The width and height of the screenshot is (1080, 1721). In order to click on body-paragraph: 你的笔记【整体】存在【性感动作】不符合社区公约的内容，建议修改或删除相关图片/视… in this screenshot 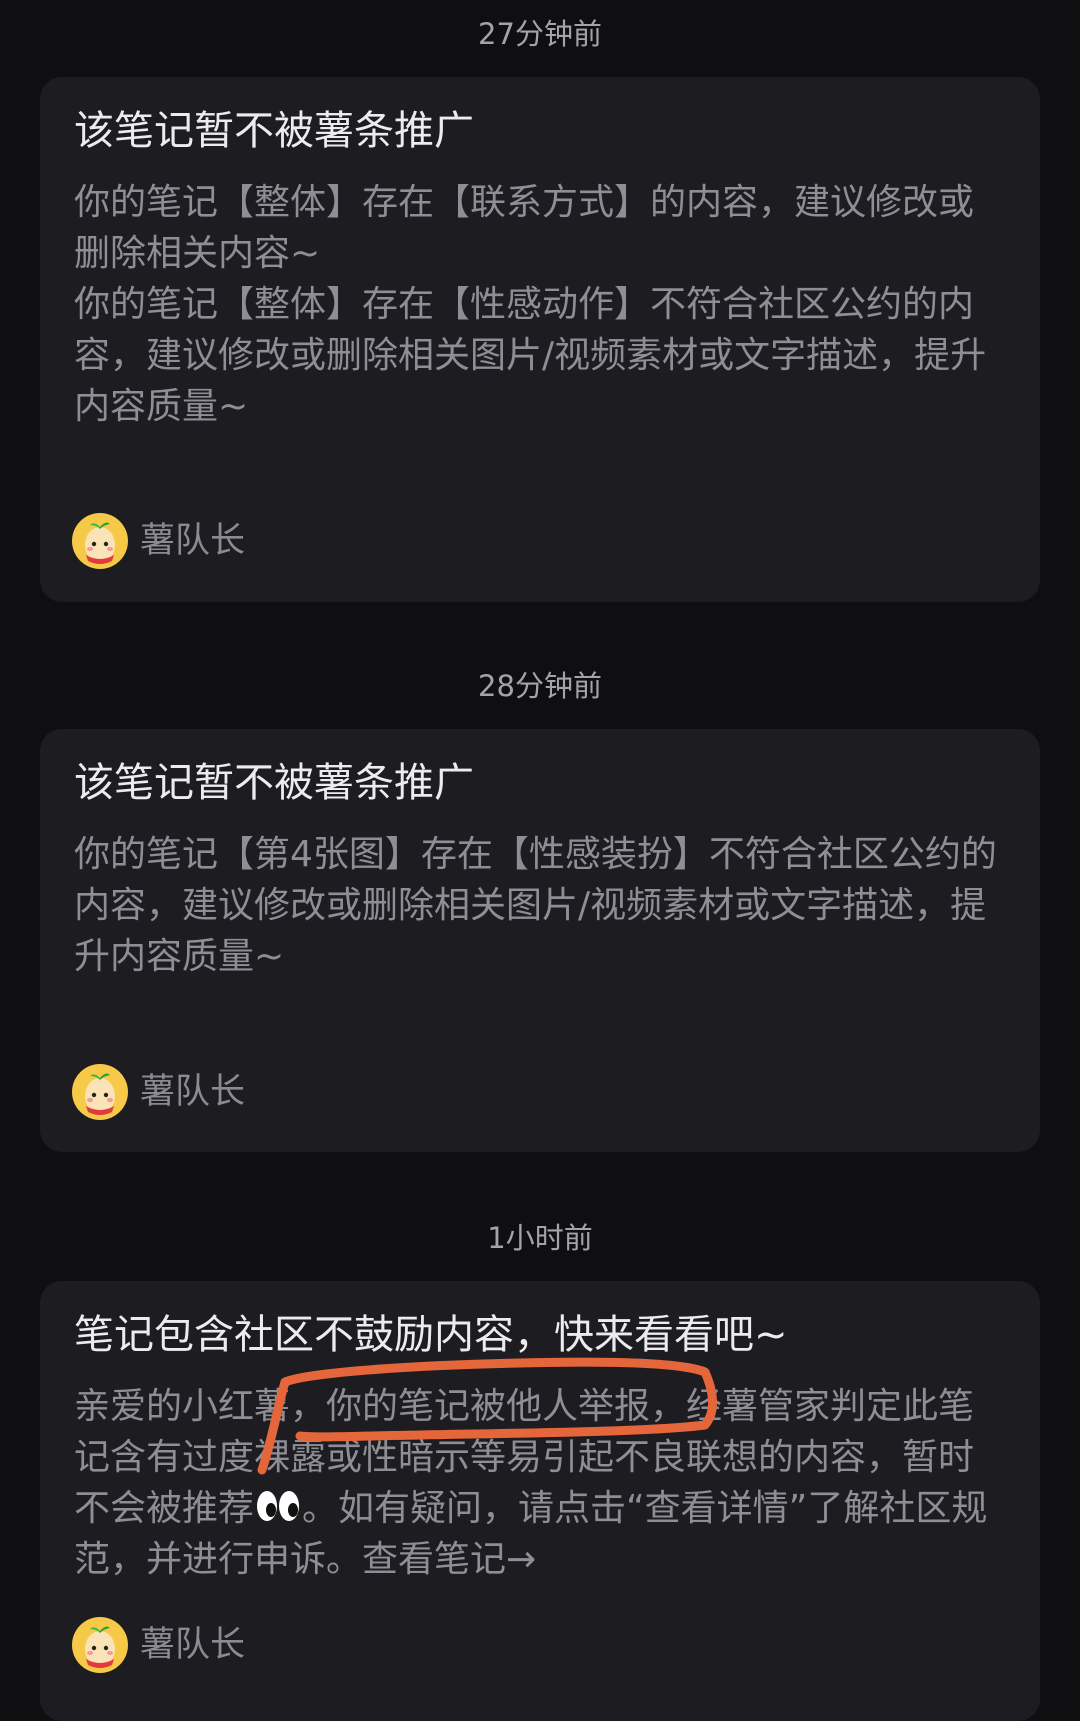, I will do `click(530, 355)`.